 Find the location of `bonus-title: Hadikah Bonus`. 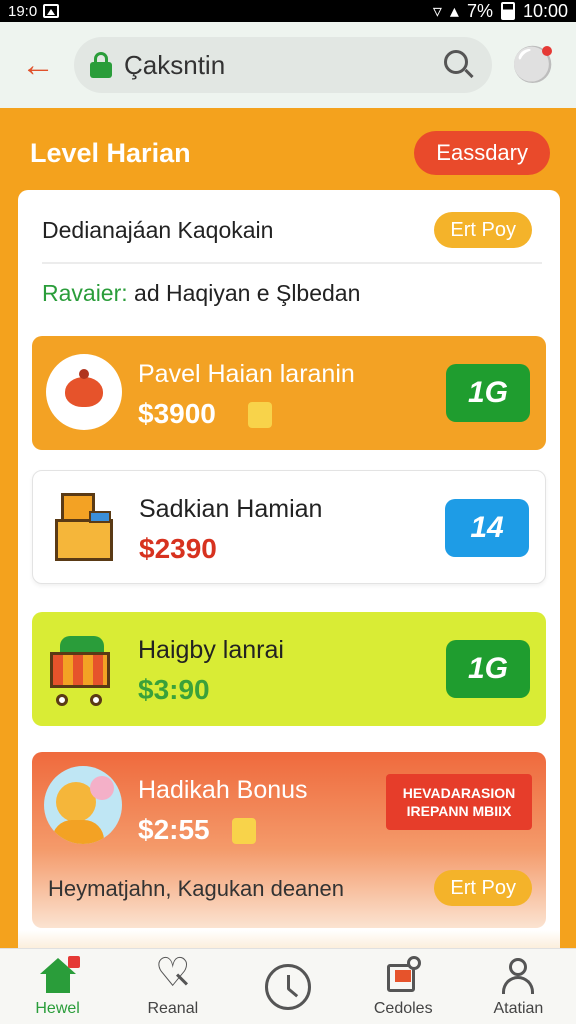

bonus-title: Hadikah Bonus is located at coordinates (223, 790).